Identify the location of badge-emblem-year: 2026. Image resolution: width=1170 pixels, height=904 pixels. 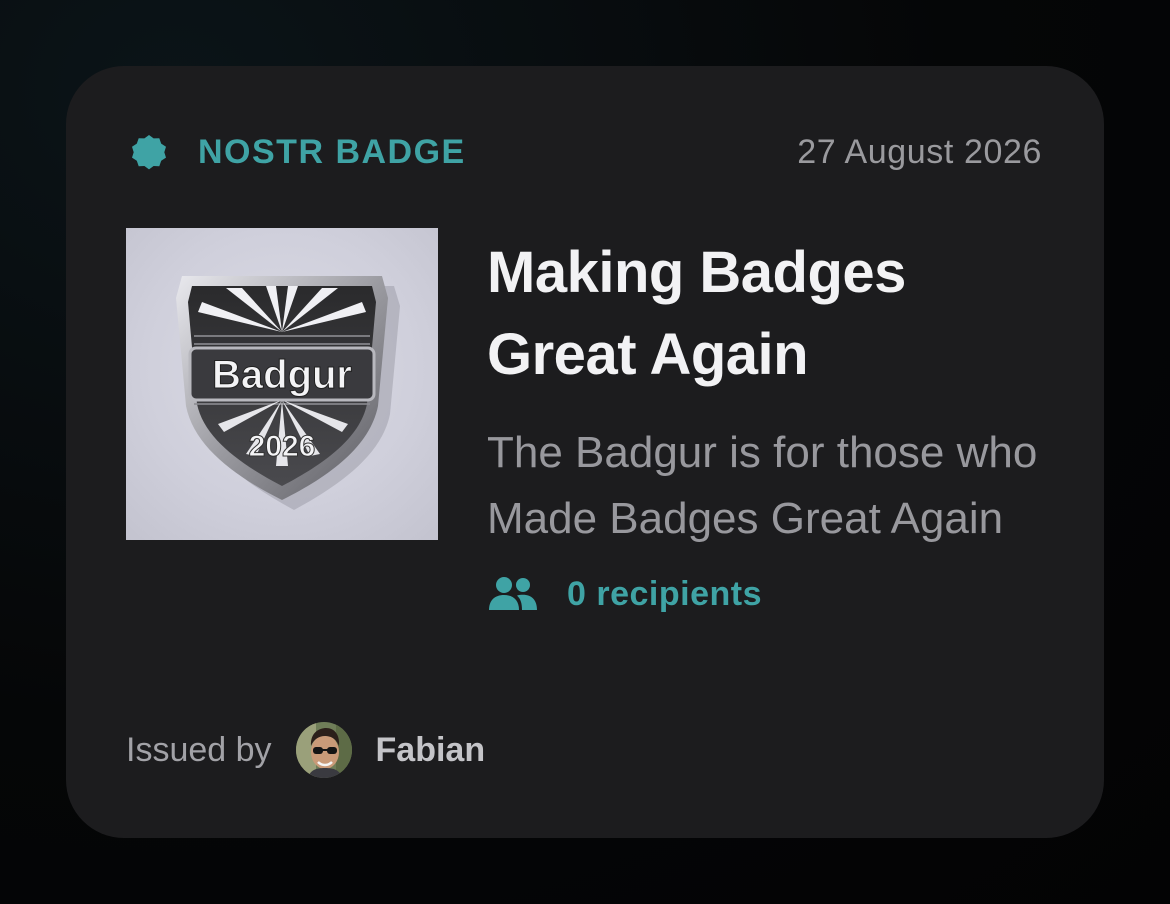
(282, 446).